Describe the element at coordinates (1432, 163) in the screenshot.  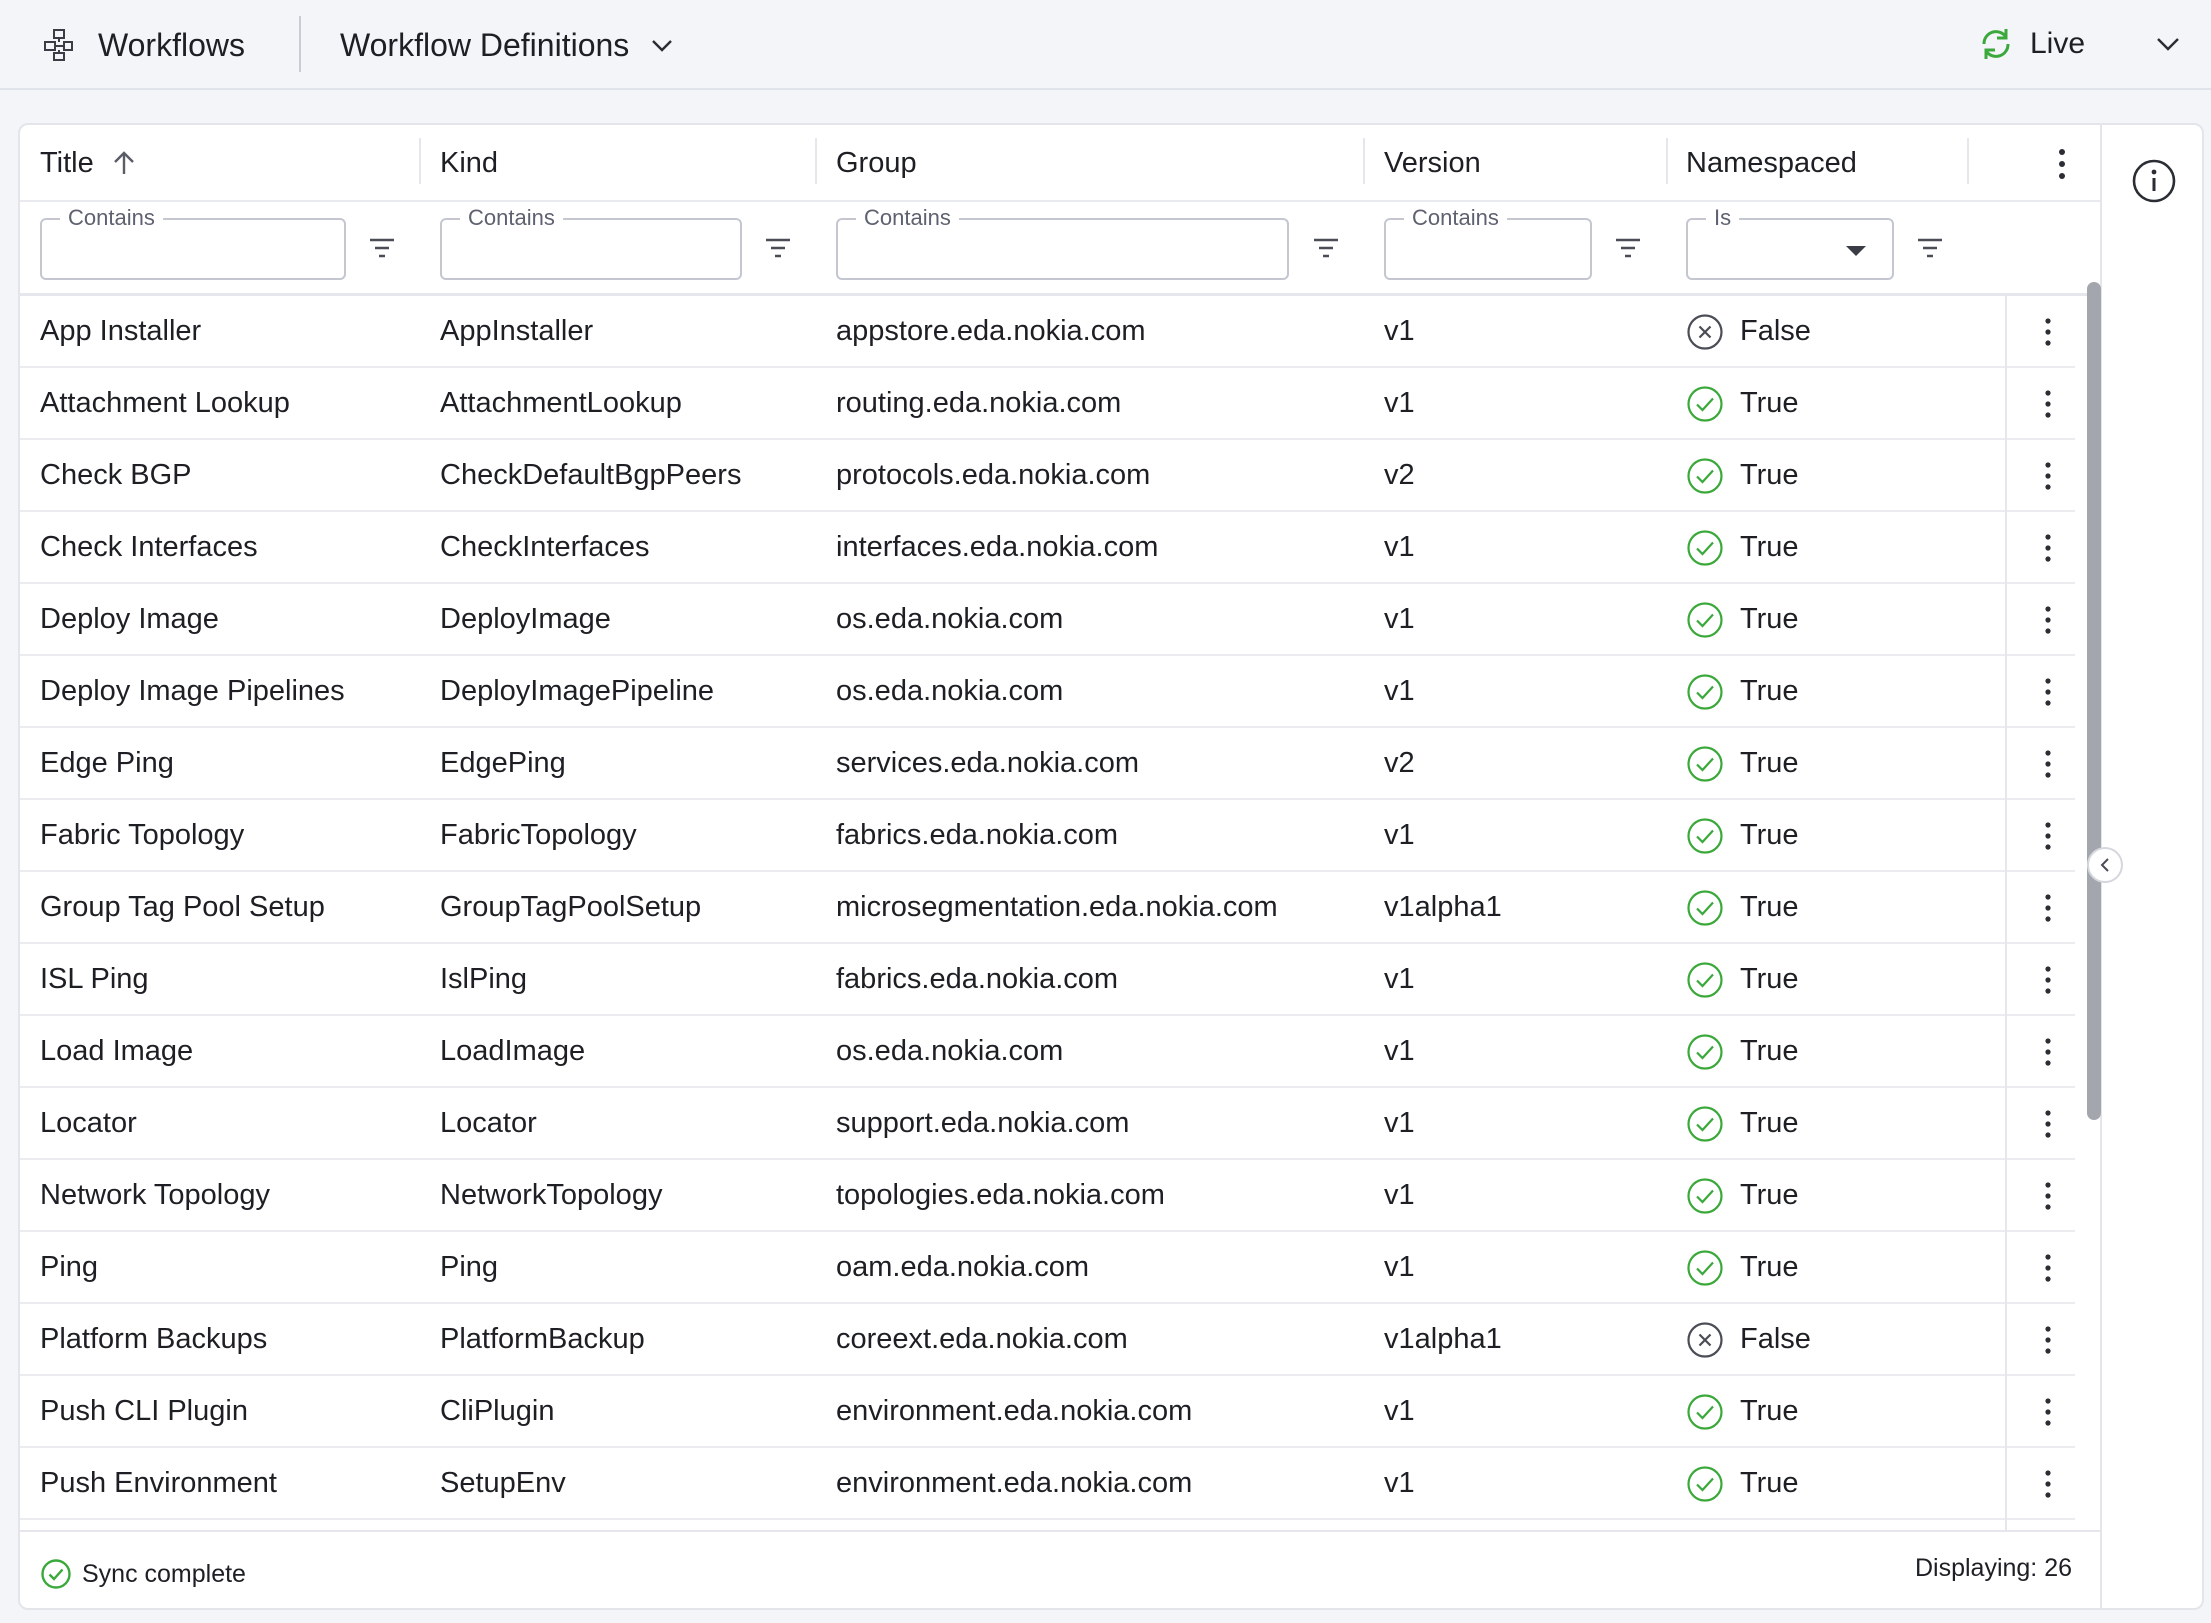
I see `column-header-version: Version` at that location.